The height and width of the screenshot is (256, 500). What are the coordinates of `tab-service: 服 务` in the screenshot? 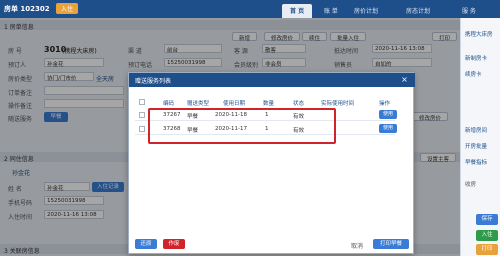 It's located at (469, 10).